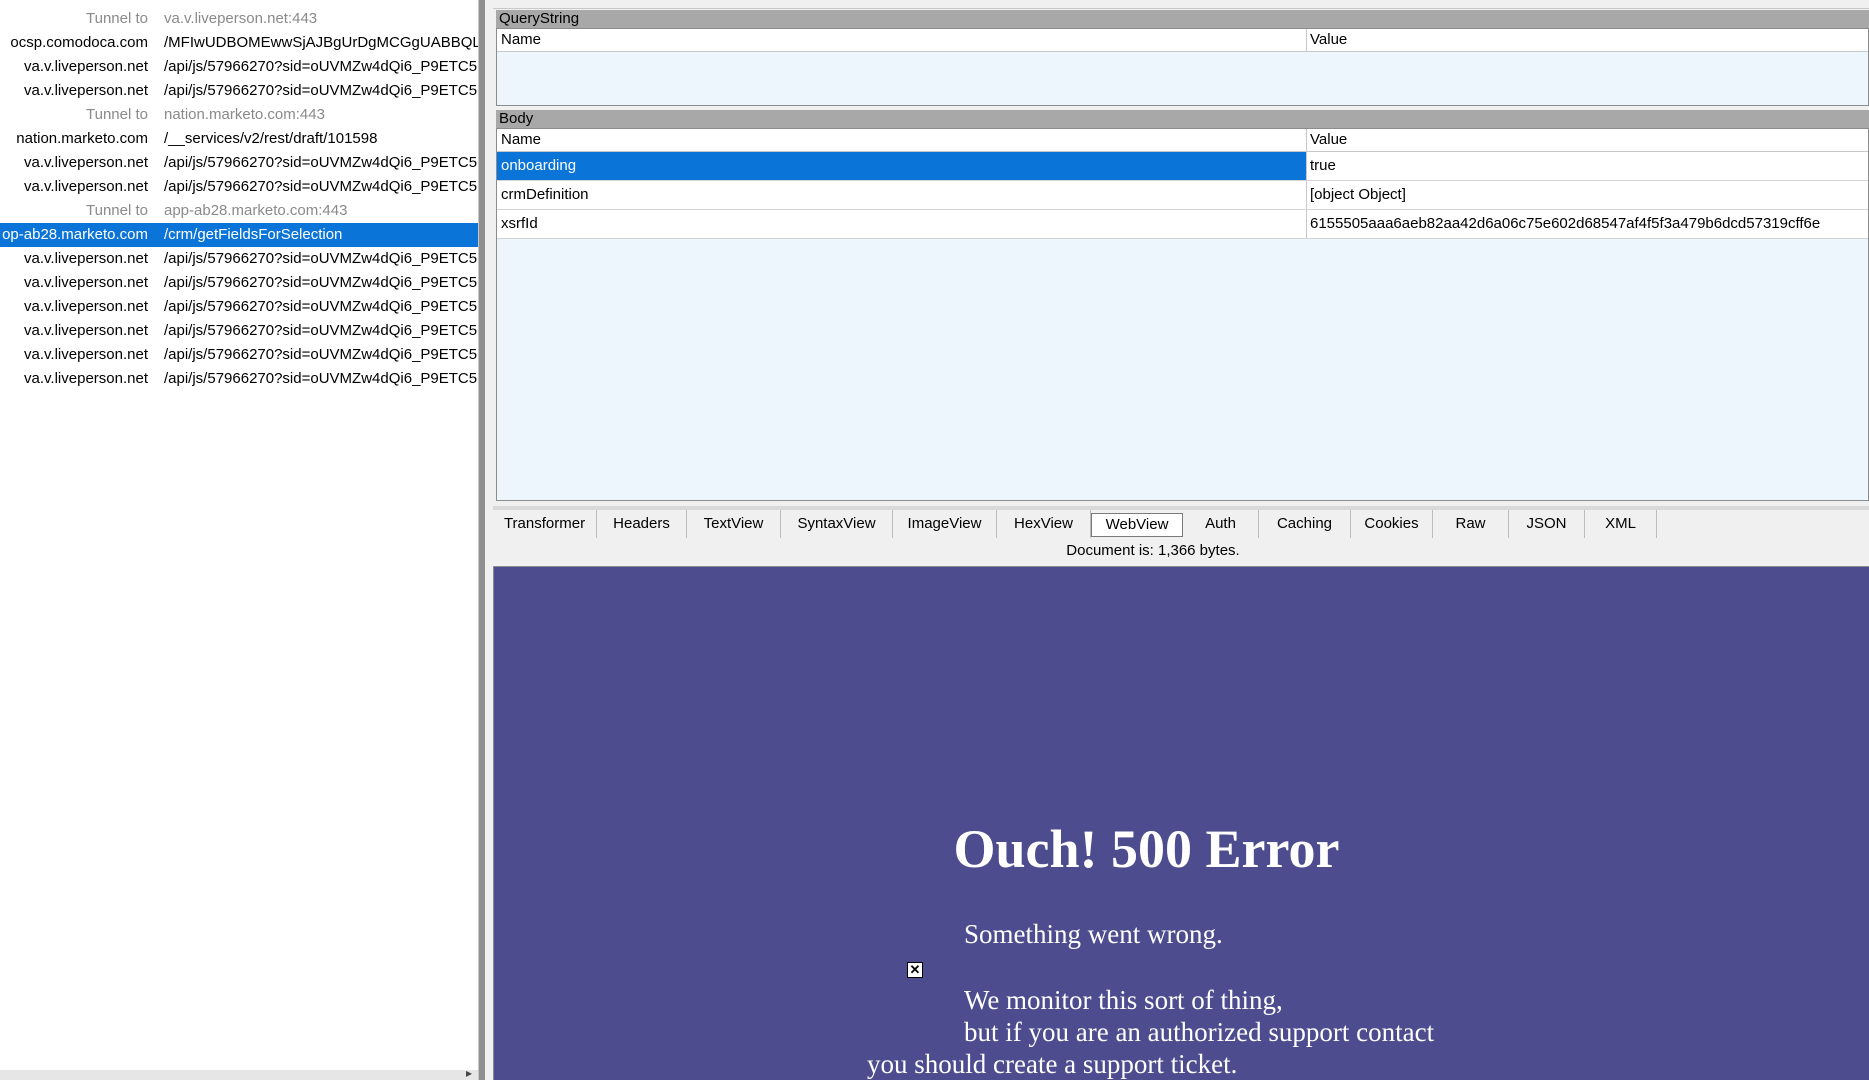  I want to click on error-text-line: Something went wrong., so click(1093, 934).